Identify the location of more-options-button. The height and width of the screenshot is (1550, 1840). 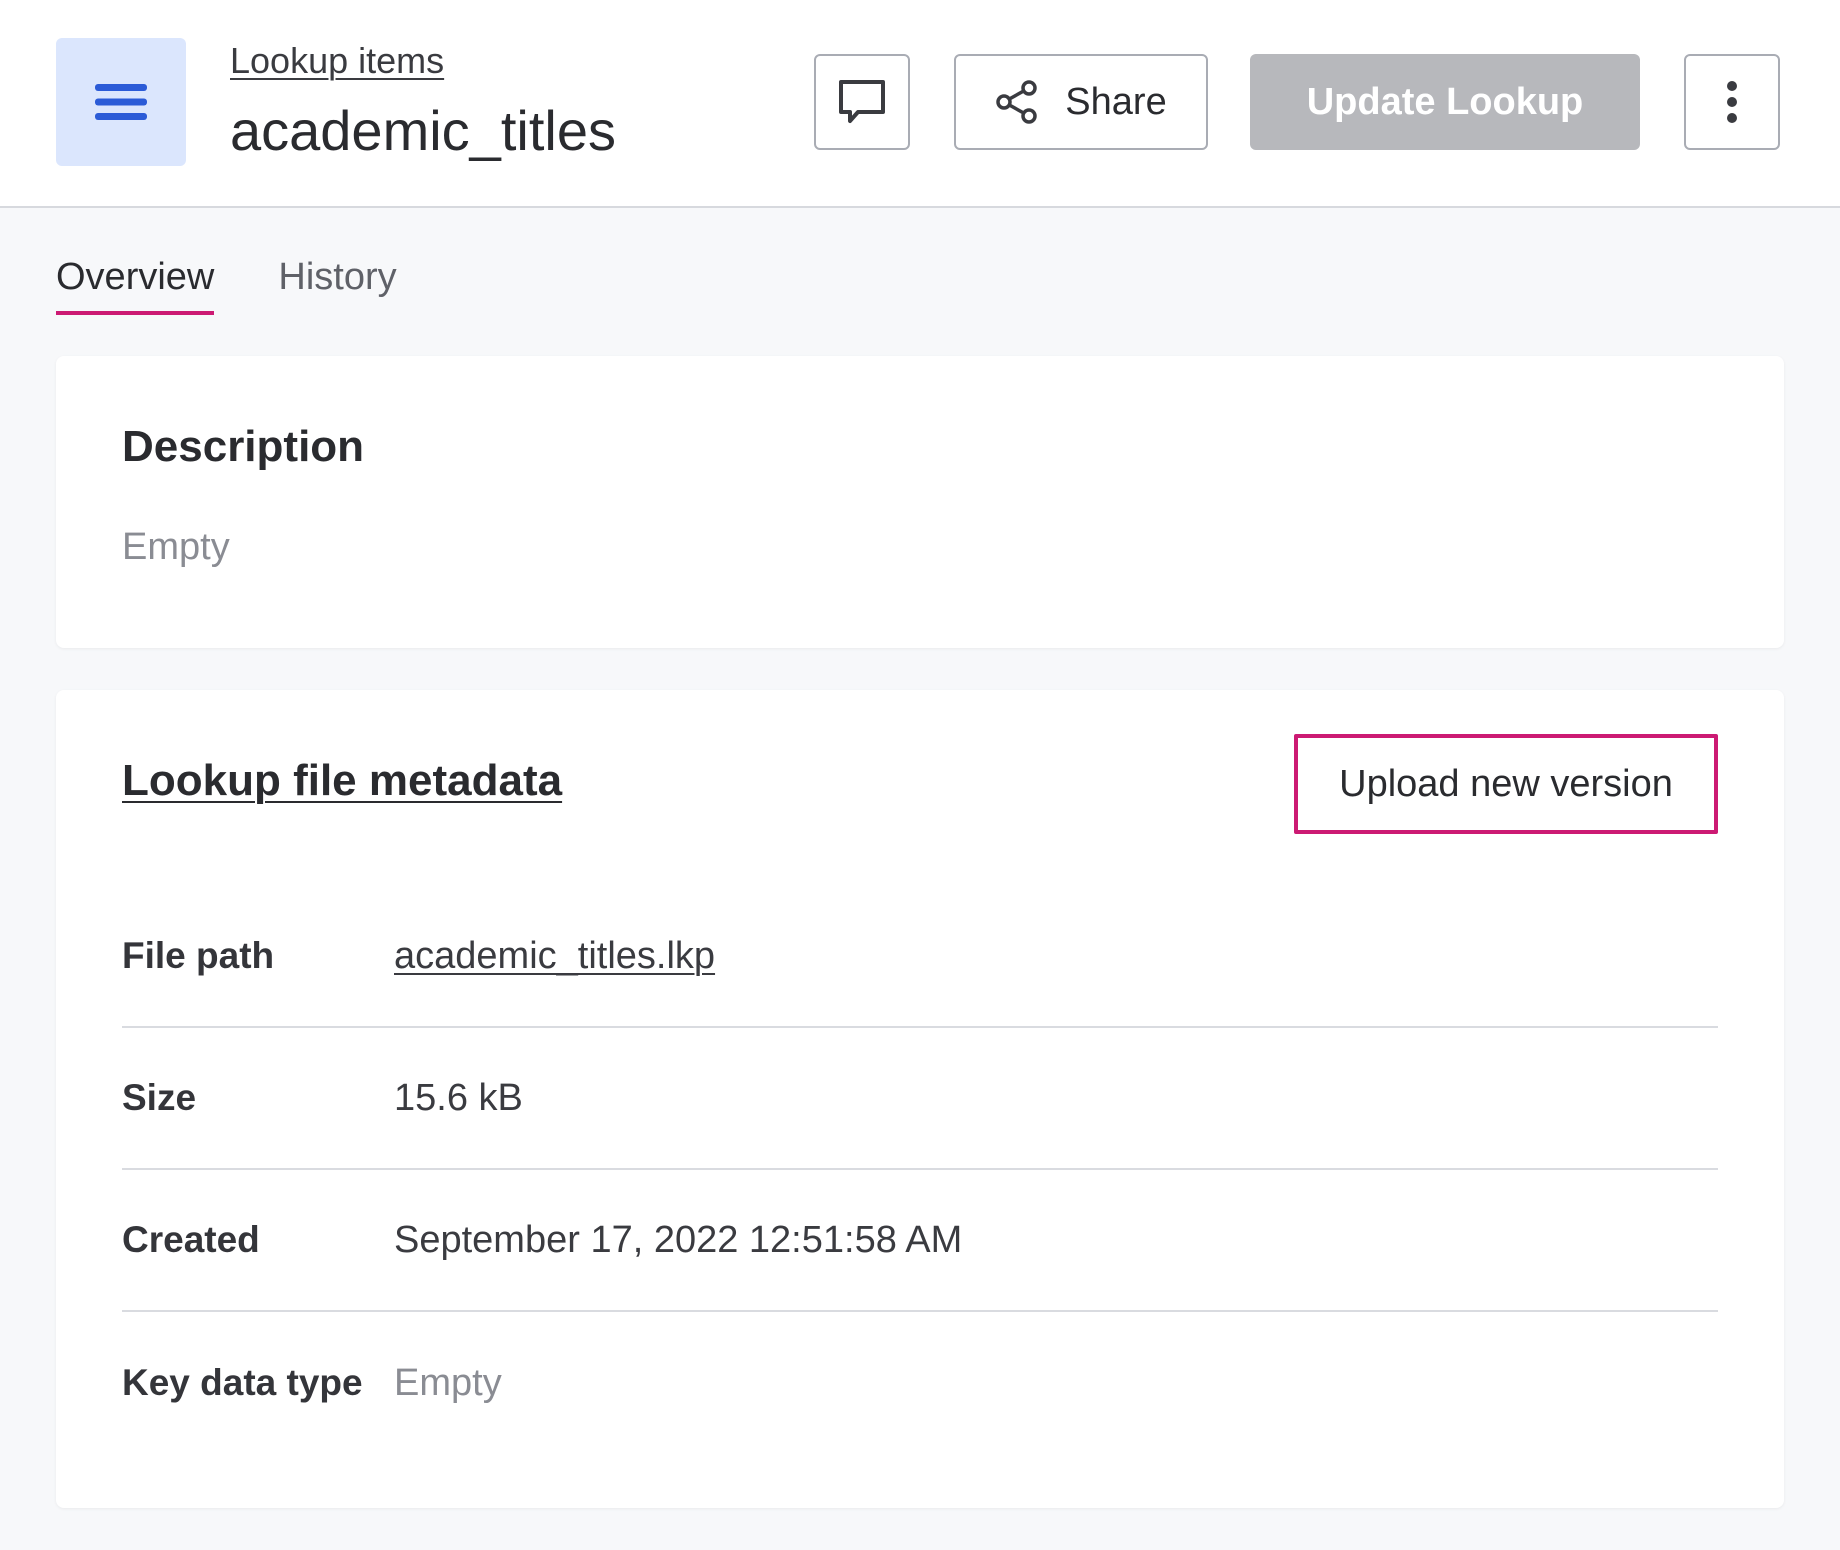
(1732, 102).